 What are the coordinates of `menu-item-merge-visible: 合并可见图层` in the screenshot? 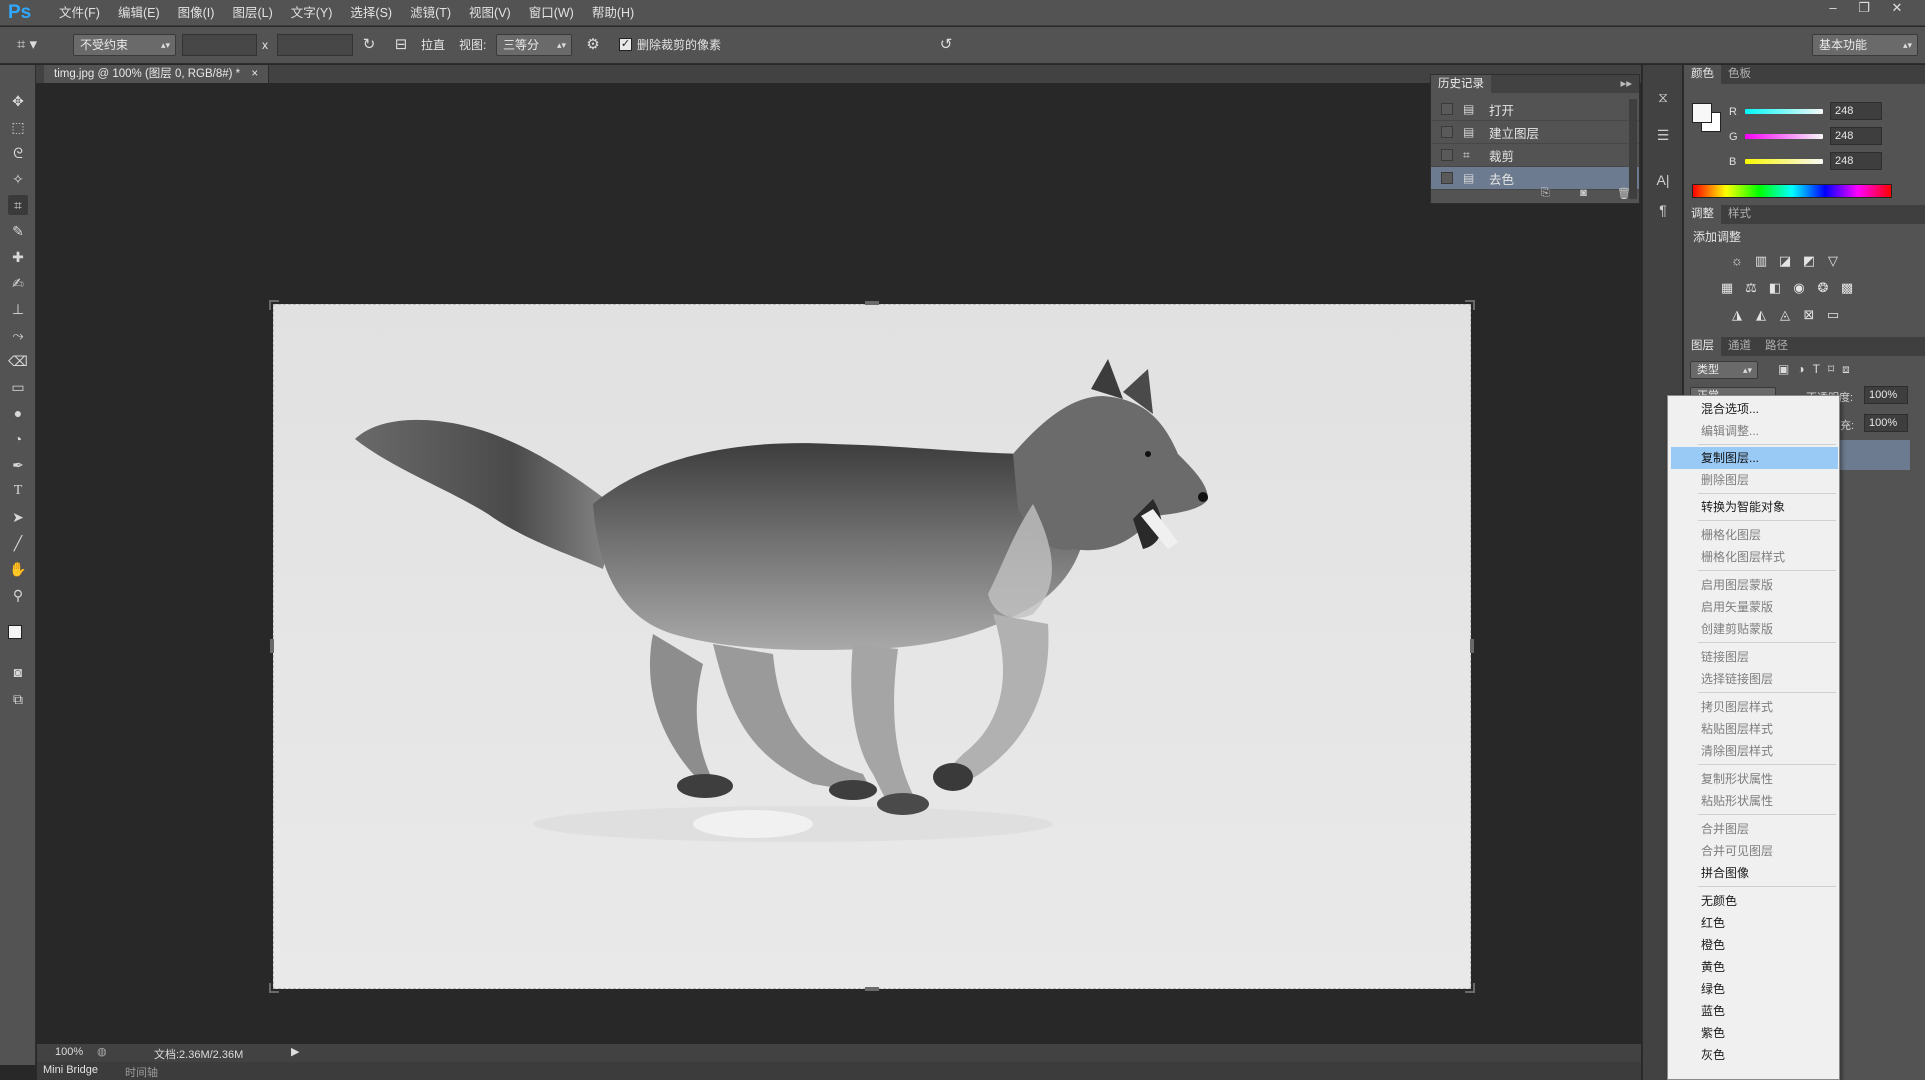 It's located at (1753, 851).